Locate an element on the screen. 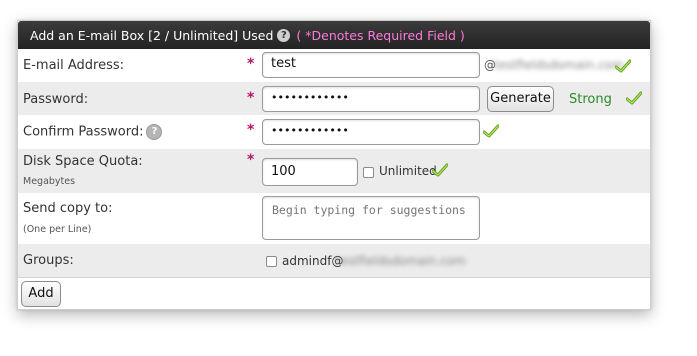 Image resolution: width=697 pixels, height=356 pixels. email-input: test is located at coordinates (371, 65).